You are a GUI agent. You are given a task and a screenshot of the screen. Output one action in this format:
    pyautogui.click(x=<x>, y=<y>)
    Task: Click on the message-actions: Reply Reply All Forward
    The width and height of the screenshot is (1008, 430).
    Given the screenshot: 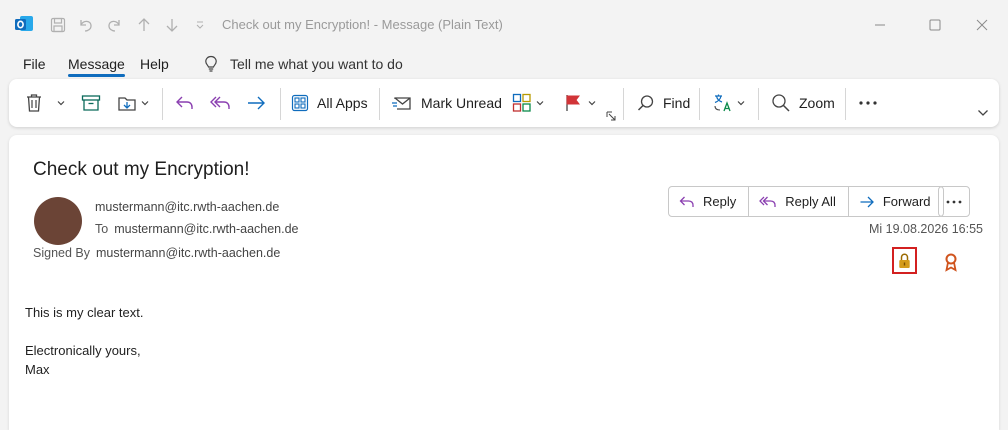 What is the action you would take?
    pyautogui.click(x=806, y=201)
    